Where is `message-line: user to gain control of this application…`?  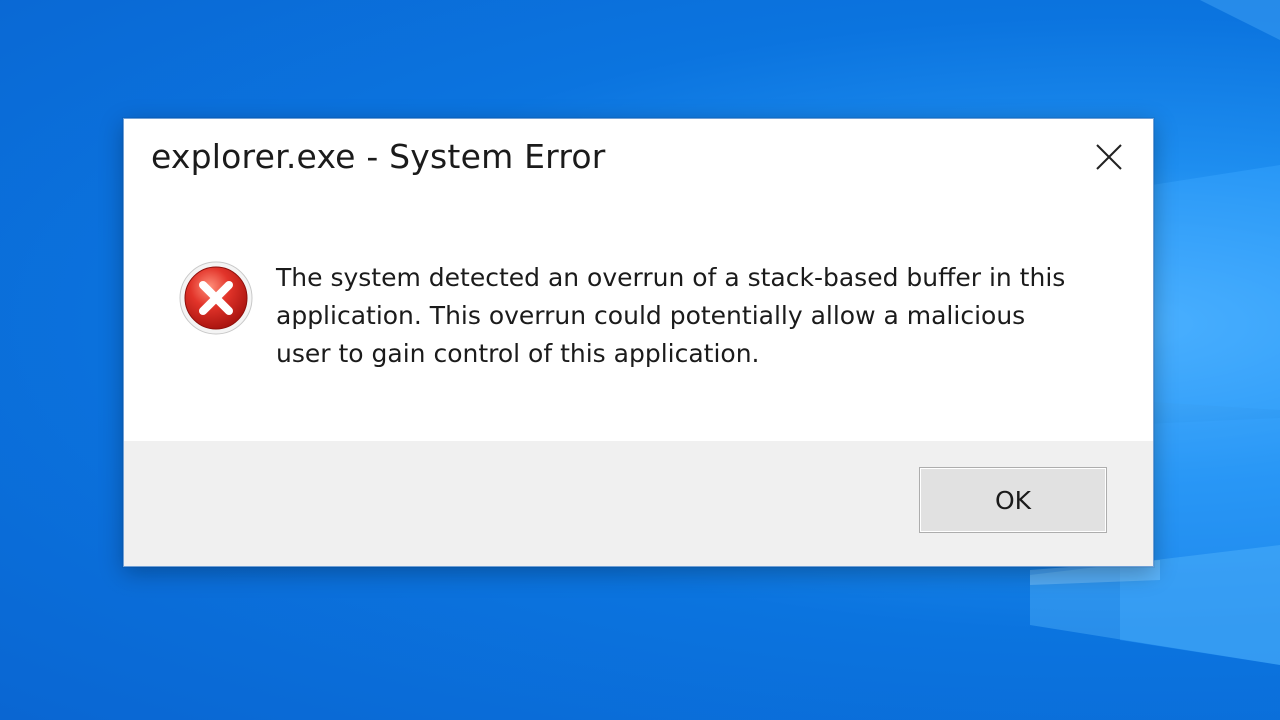 message-line: user to gain control of this application… is located at coordinates (518, 353).